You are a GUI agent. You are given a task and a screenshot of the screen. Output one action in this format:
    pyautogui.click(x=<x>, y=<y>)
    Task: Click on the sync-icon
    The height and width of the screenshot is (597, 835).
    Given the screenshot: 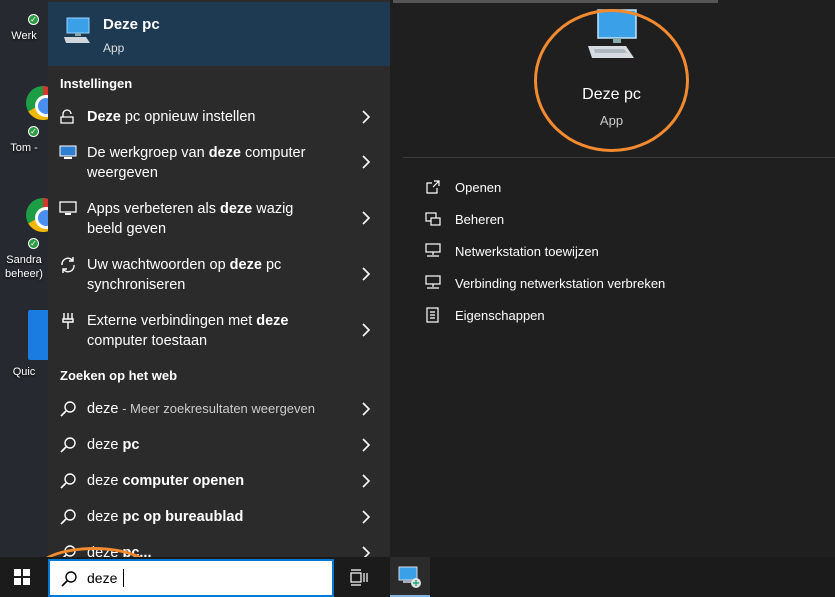 What is the action you would take?
    pyautogui.click(x=68, y=265)
    